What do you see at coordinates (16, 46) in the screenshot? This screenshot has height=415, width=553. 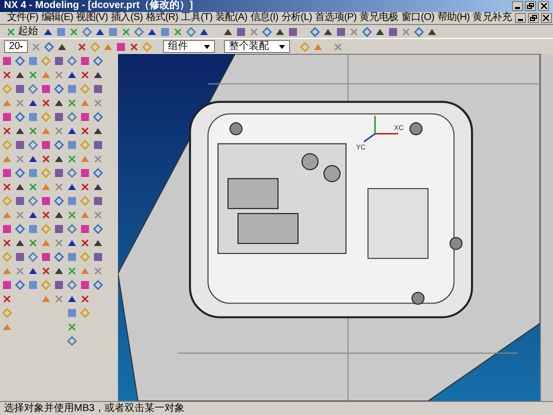 I see `dropdown-field: 20` at bounding box center [16, 46].